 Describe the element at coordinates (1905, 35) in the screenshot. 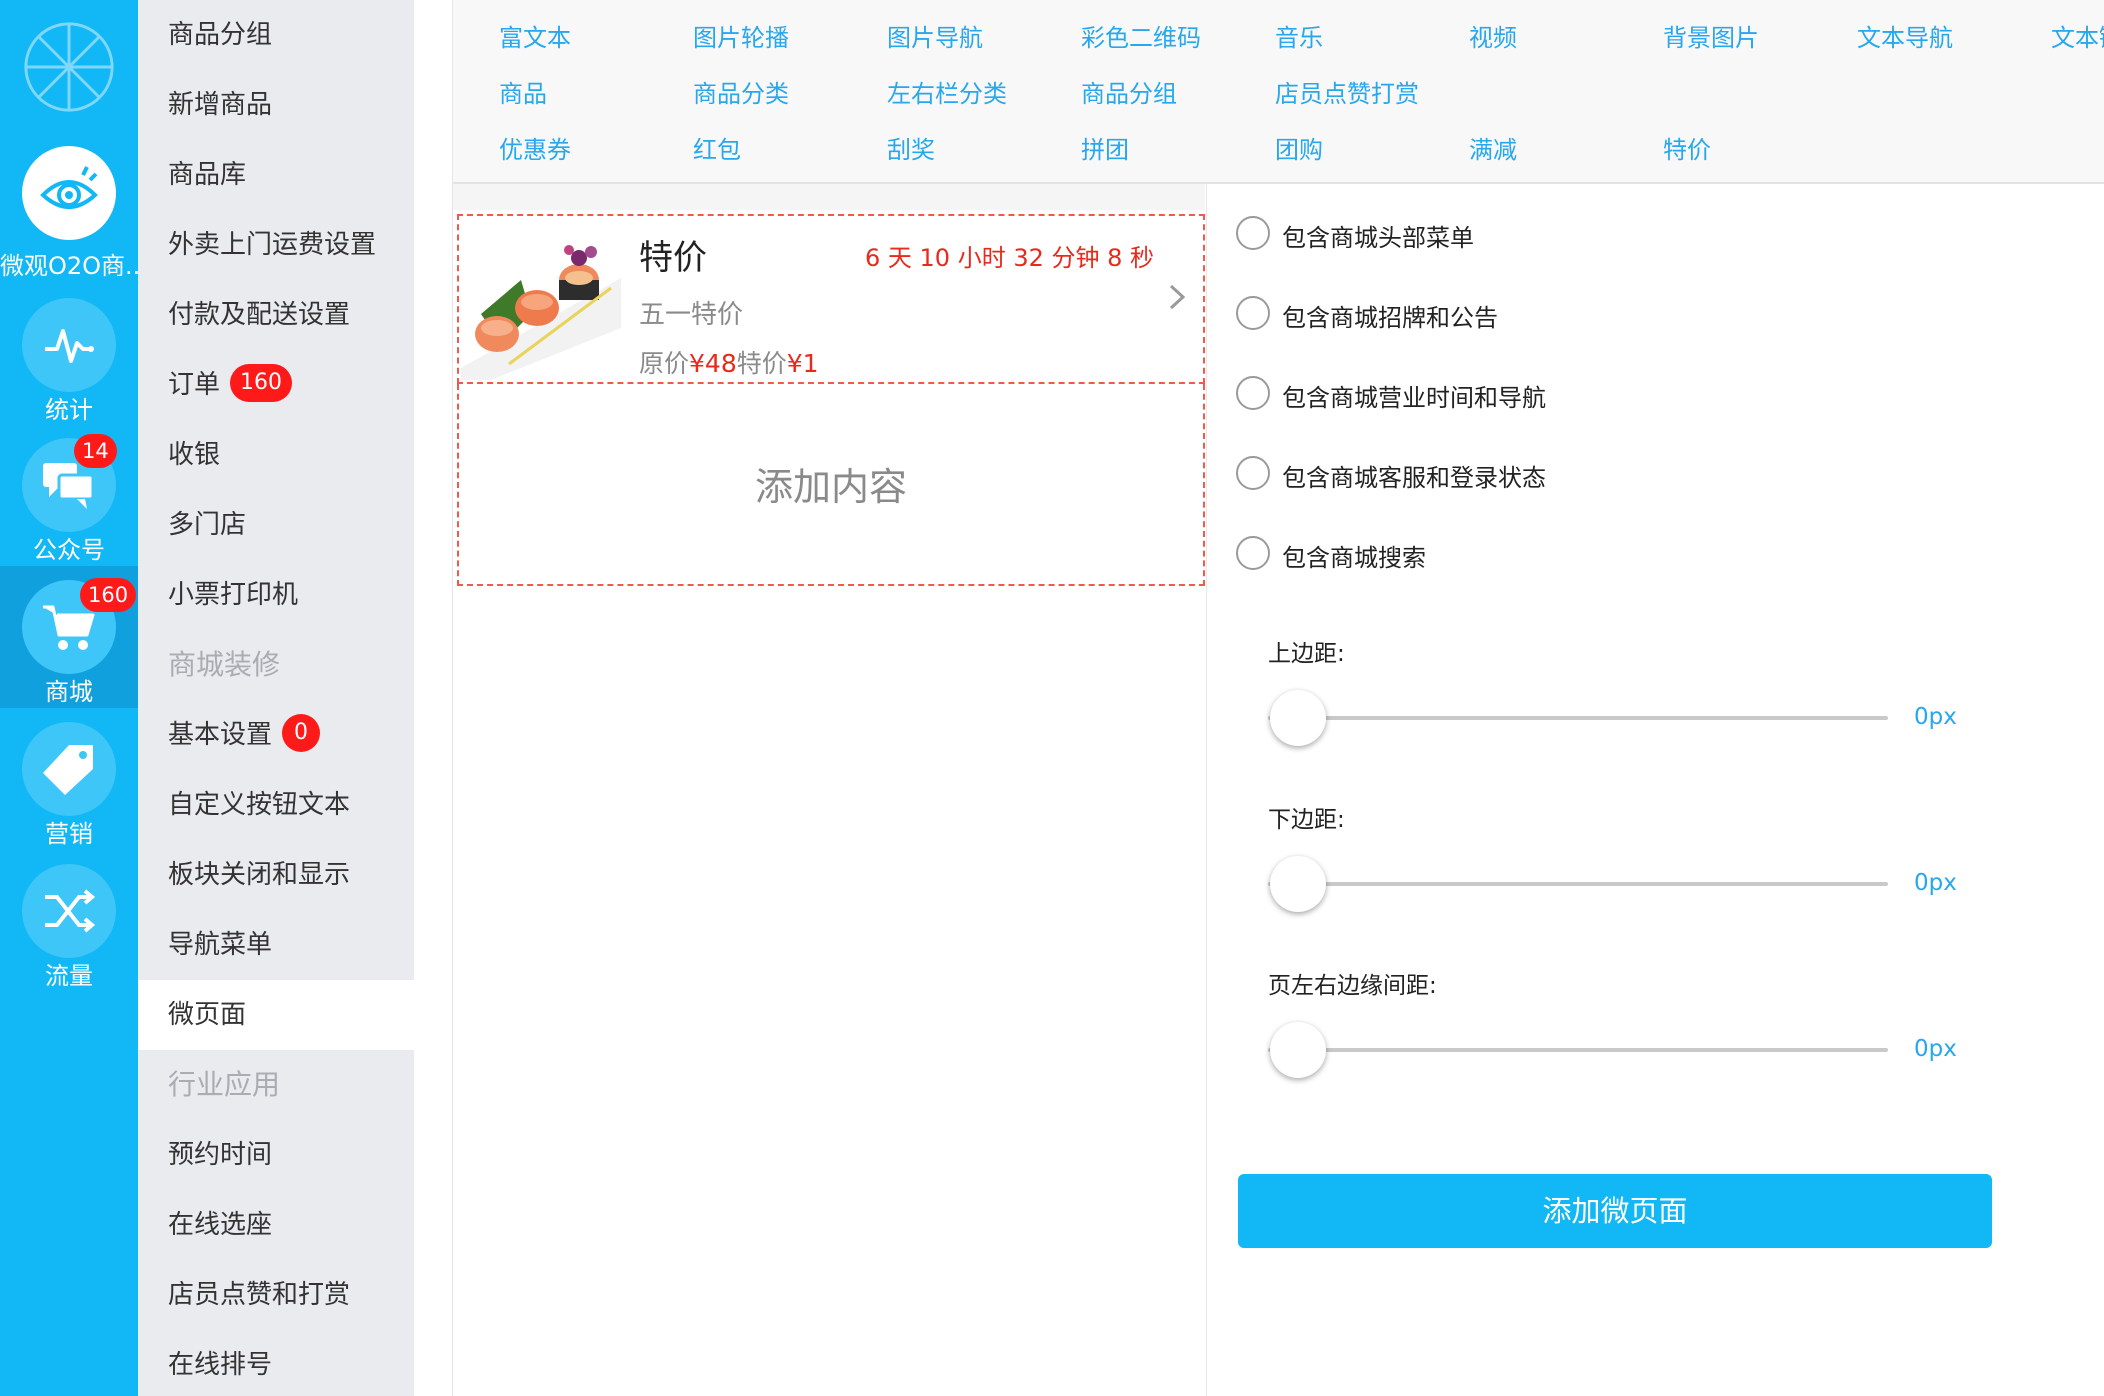

I see `component-text-nav: 文本导航` at that location.